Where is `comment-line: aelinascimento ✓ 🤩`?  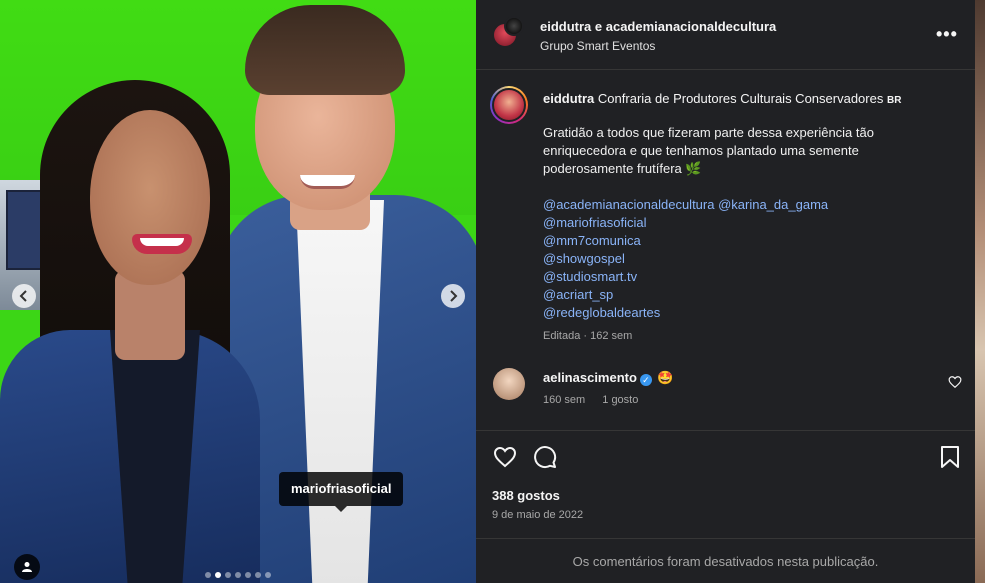 comment-line: aelinascimento ✓ 🤩 is located at coordinates (608, 378).